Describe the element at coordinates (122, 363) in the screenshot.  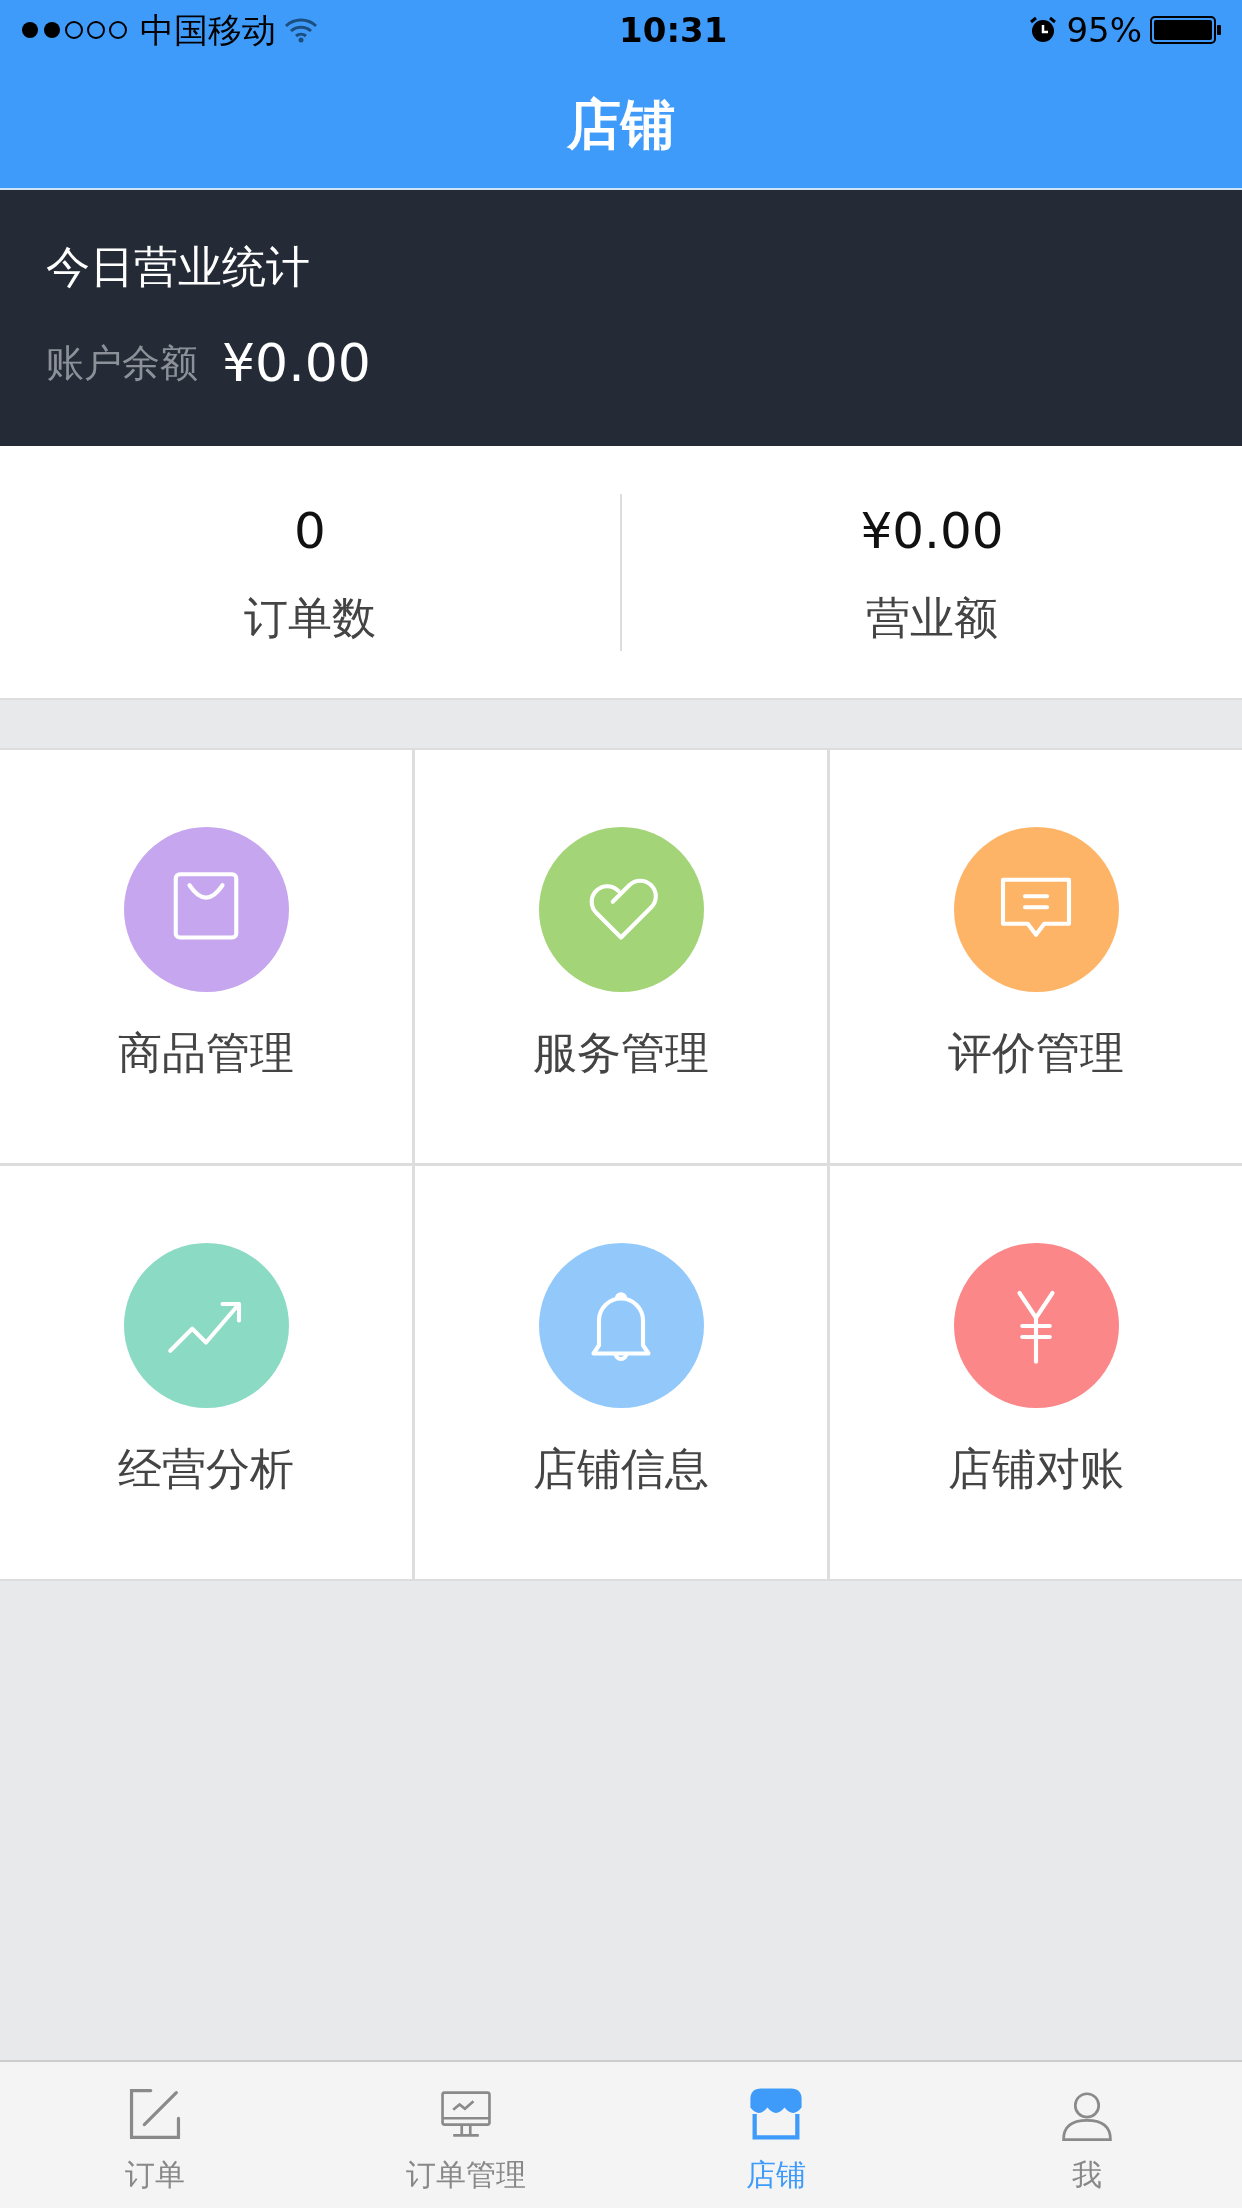
I see `balance-label: 账户余额` at that location.